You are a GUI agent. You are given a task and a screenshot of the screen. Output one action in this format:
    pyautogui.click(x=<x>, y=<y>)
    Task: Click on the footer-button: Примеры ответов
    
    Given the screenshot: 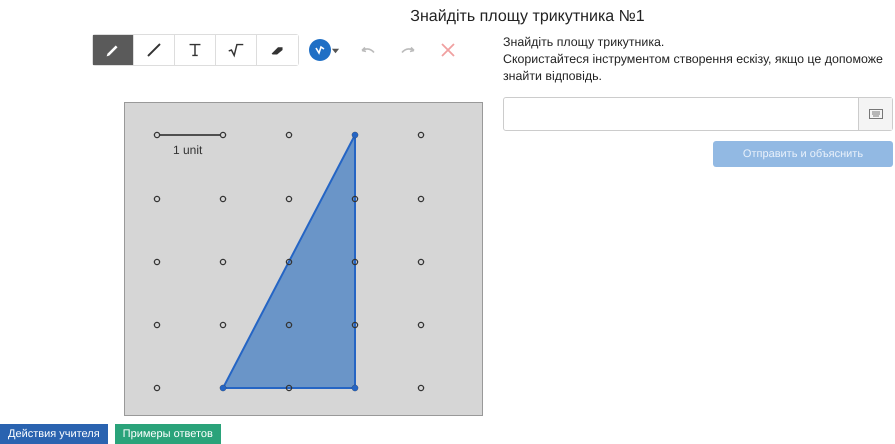 What is the action you would take?
    pyautogui.click(x=167, y=434)
    